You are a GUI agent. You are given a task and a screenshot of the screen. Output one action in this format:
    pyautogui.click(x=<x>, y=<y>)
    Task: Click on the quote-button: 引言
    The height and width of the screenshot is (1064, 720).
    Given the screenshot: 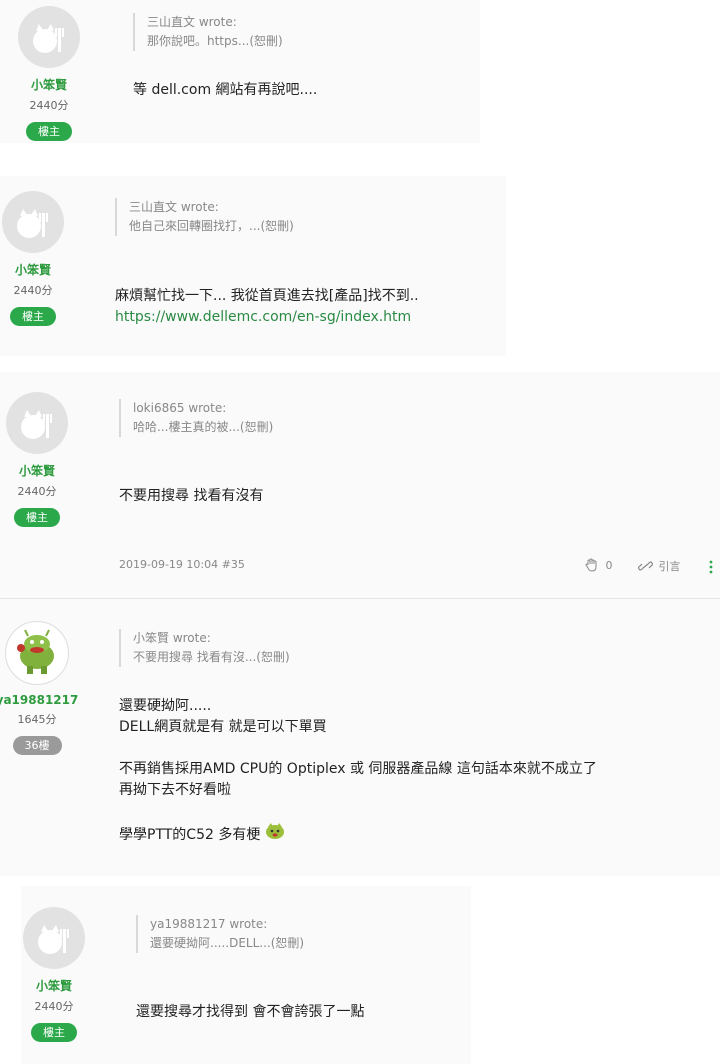 What is the action you would take?
    pyautogui.click(x=659, y=566)
    